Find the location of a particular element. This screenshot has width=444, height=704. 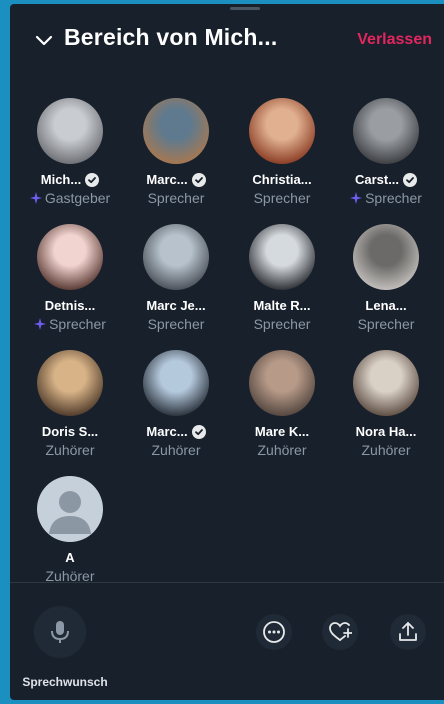

share-button is located at coordinates (408, 632).